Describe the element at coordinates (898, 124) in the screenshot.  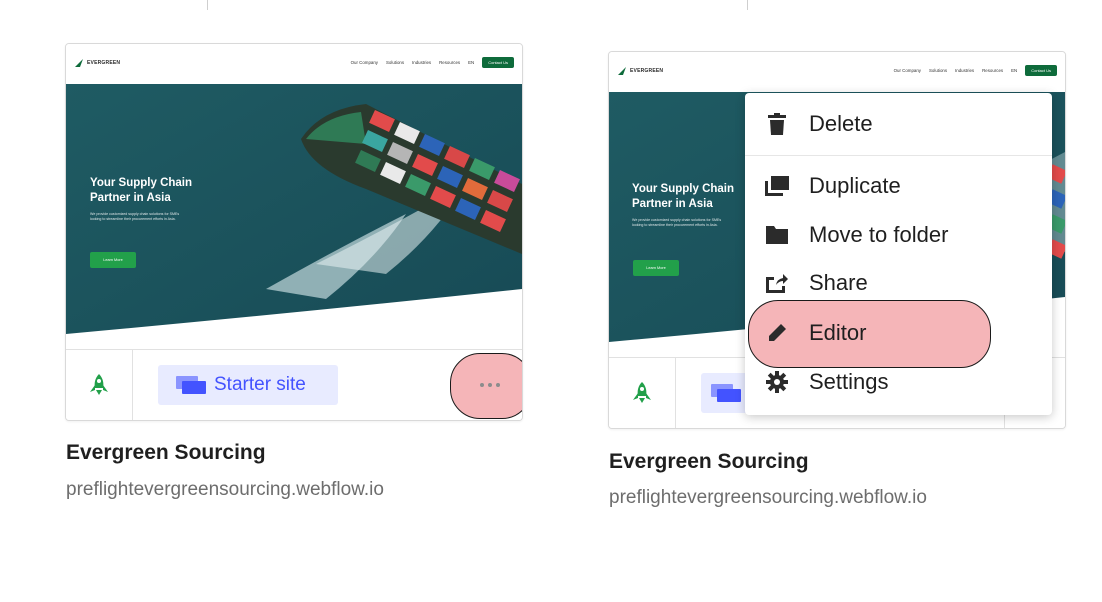
I see `menu-item-delete: Delete` at that location.